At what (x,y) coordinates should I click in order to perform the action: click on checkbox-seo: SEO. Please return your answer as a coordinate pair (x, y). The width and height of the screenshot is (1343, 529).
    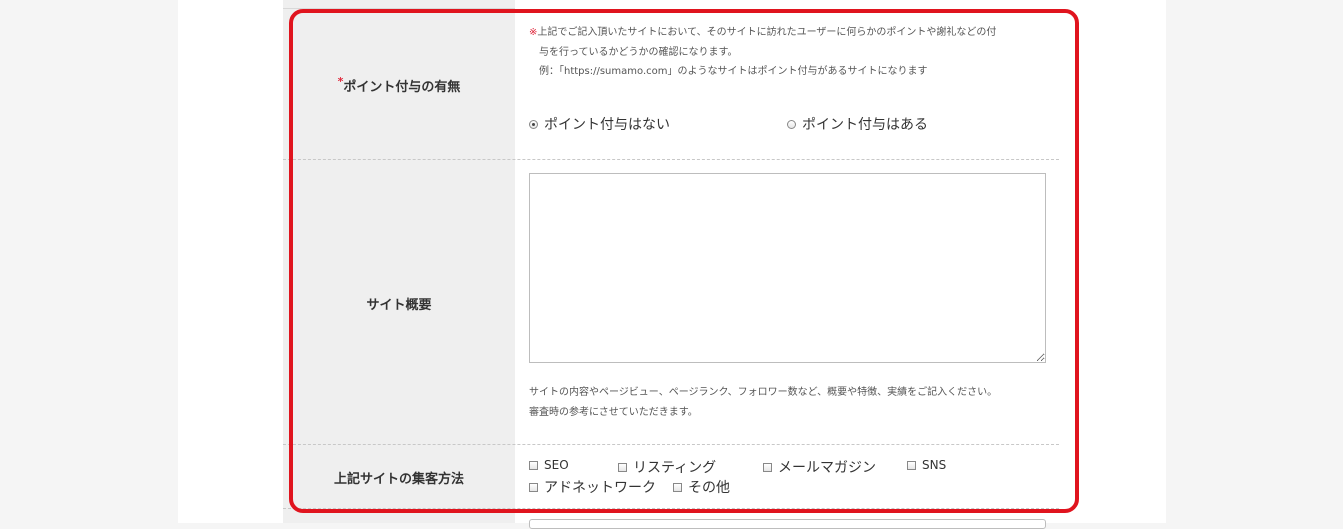
    Looking at the image, I should click on (549, 465).